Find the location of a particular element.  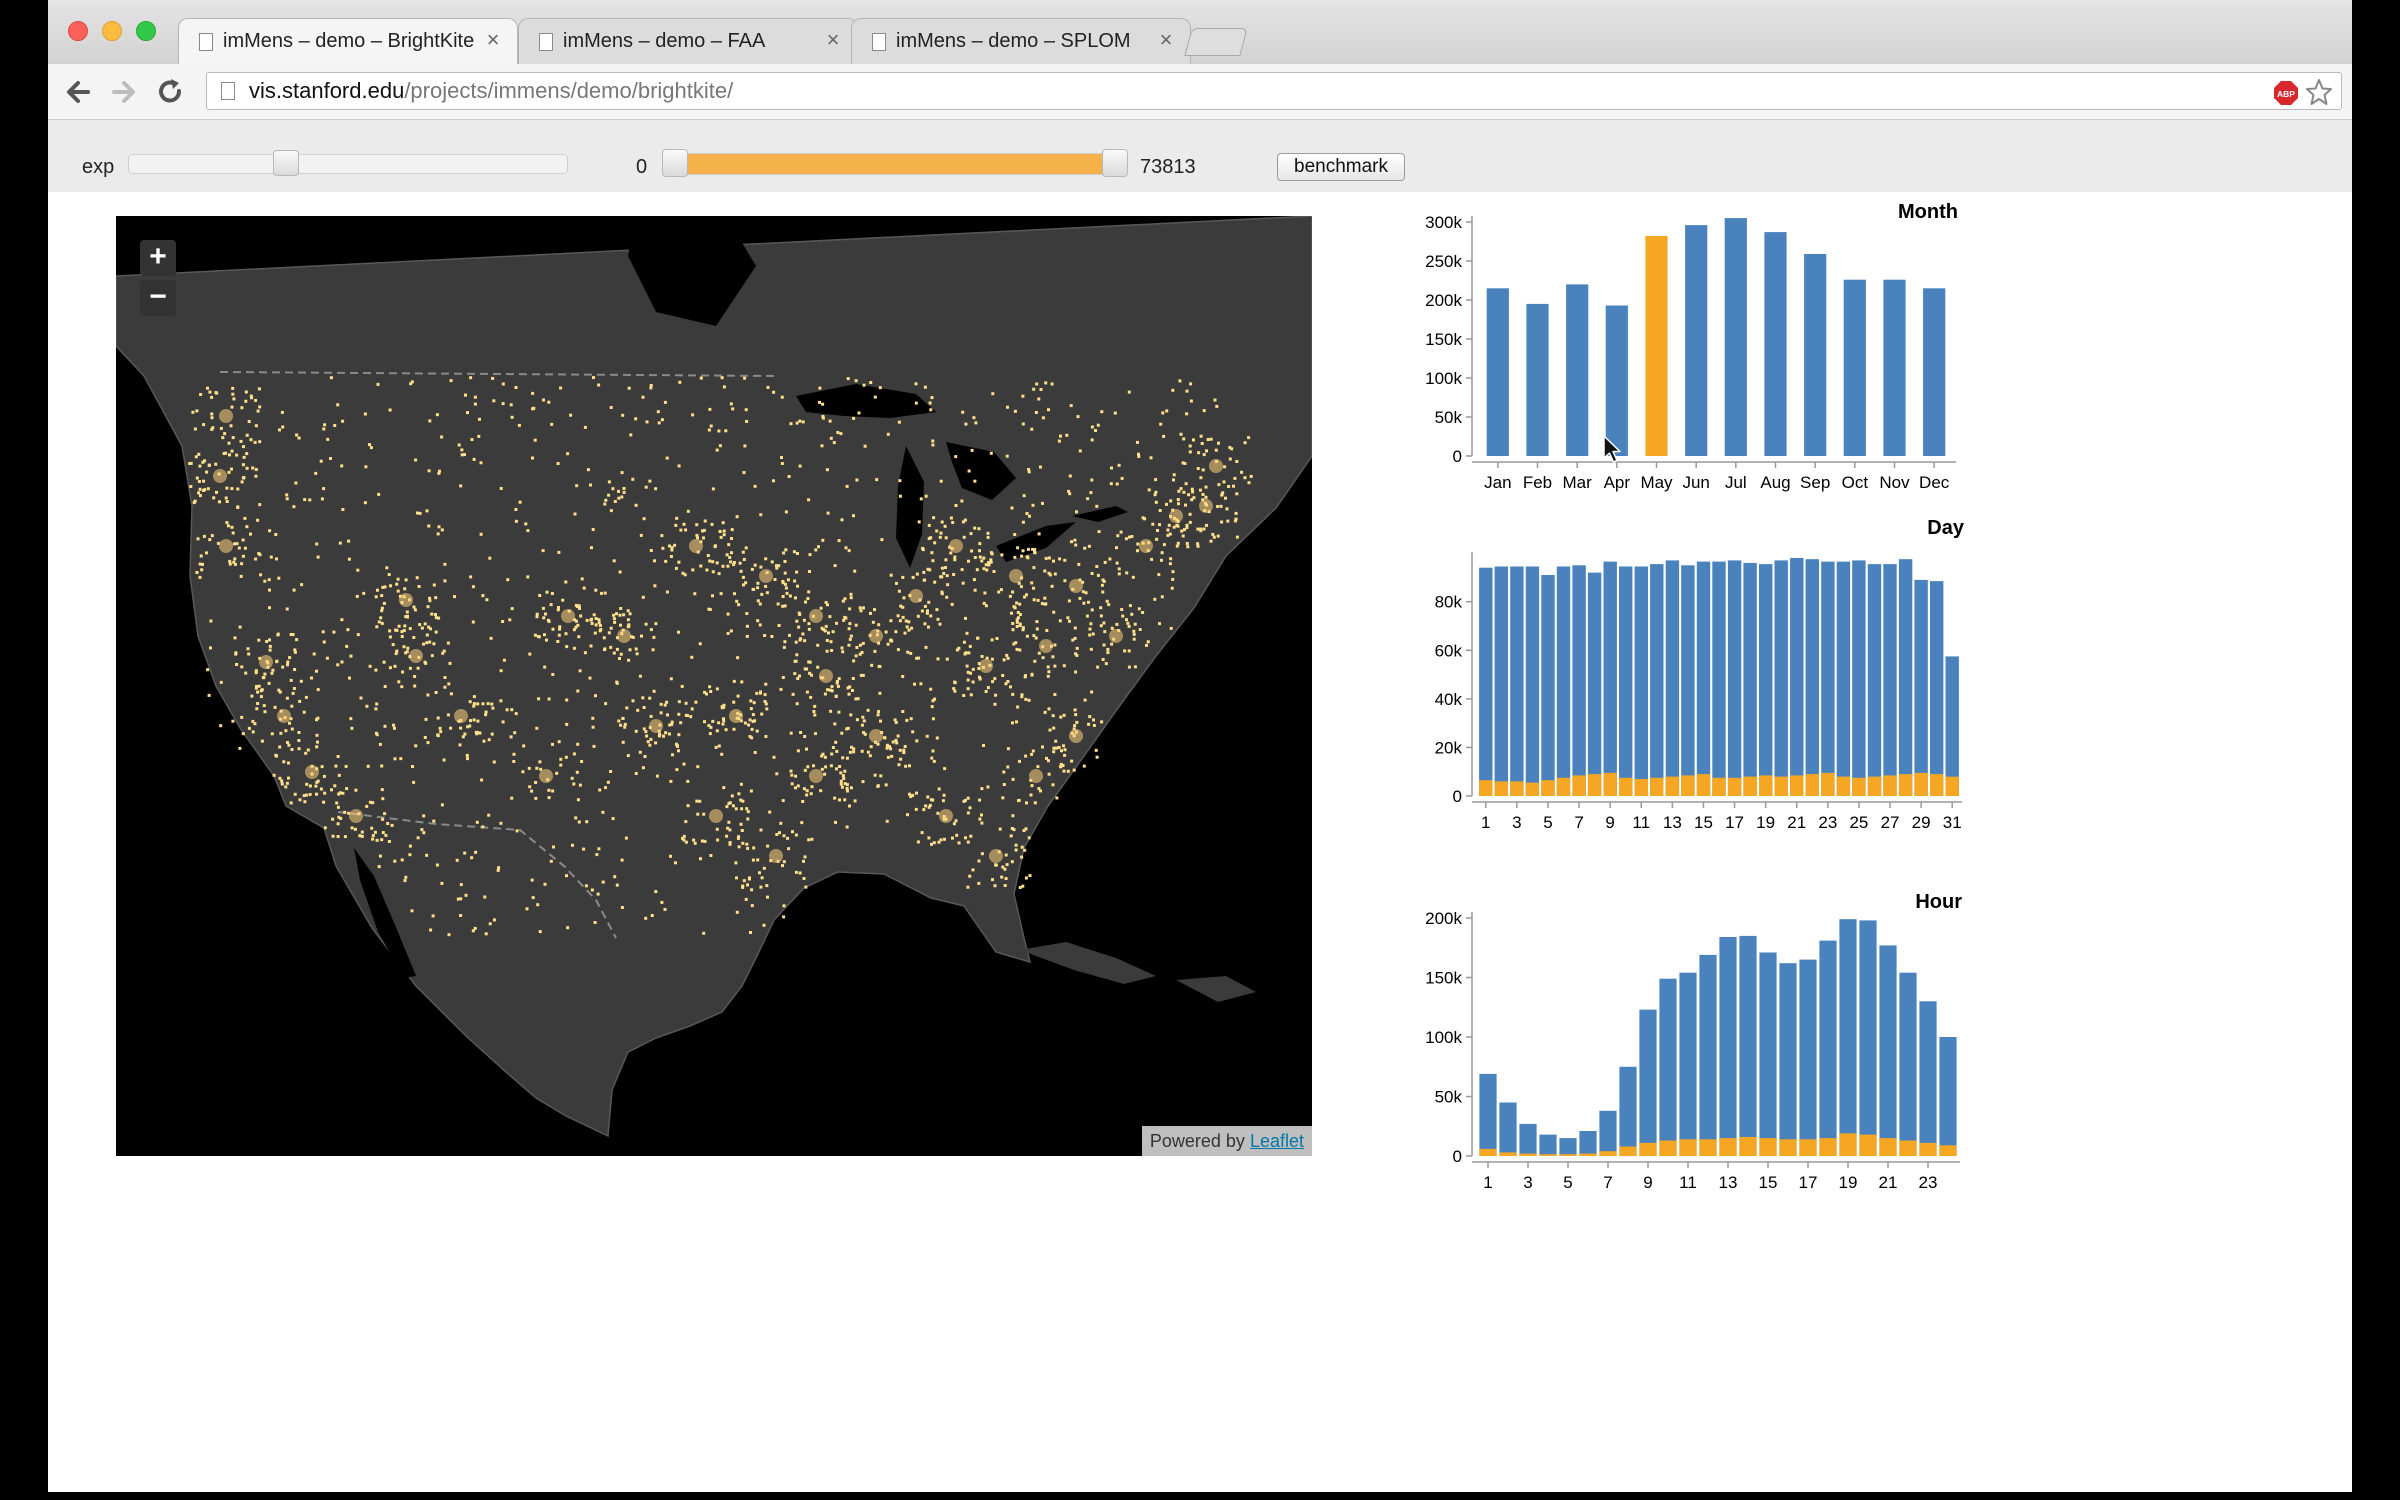

tab-faa: imMens – demo – FAA × is located at coordinates (688, 41).